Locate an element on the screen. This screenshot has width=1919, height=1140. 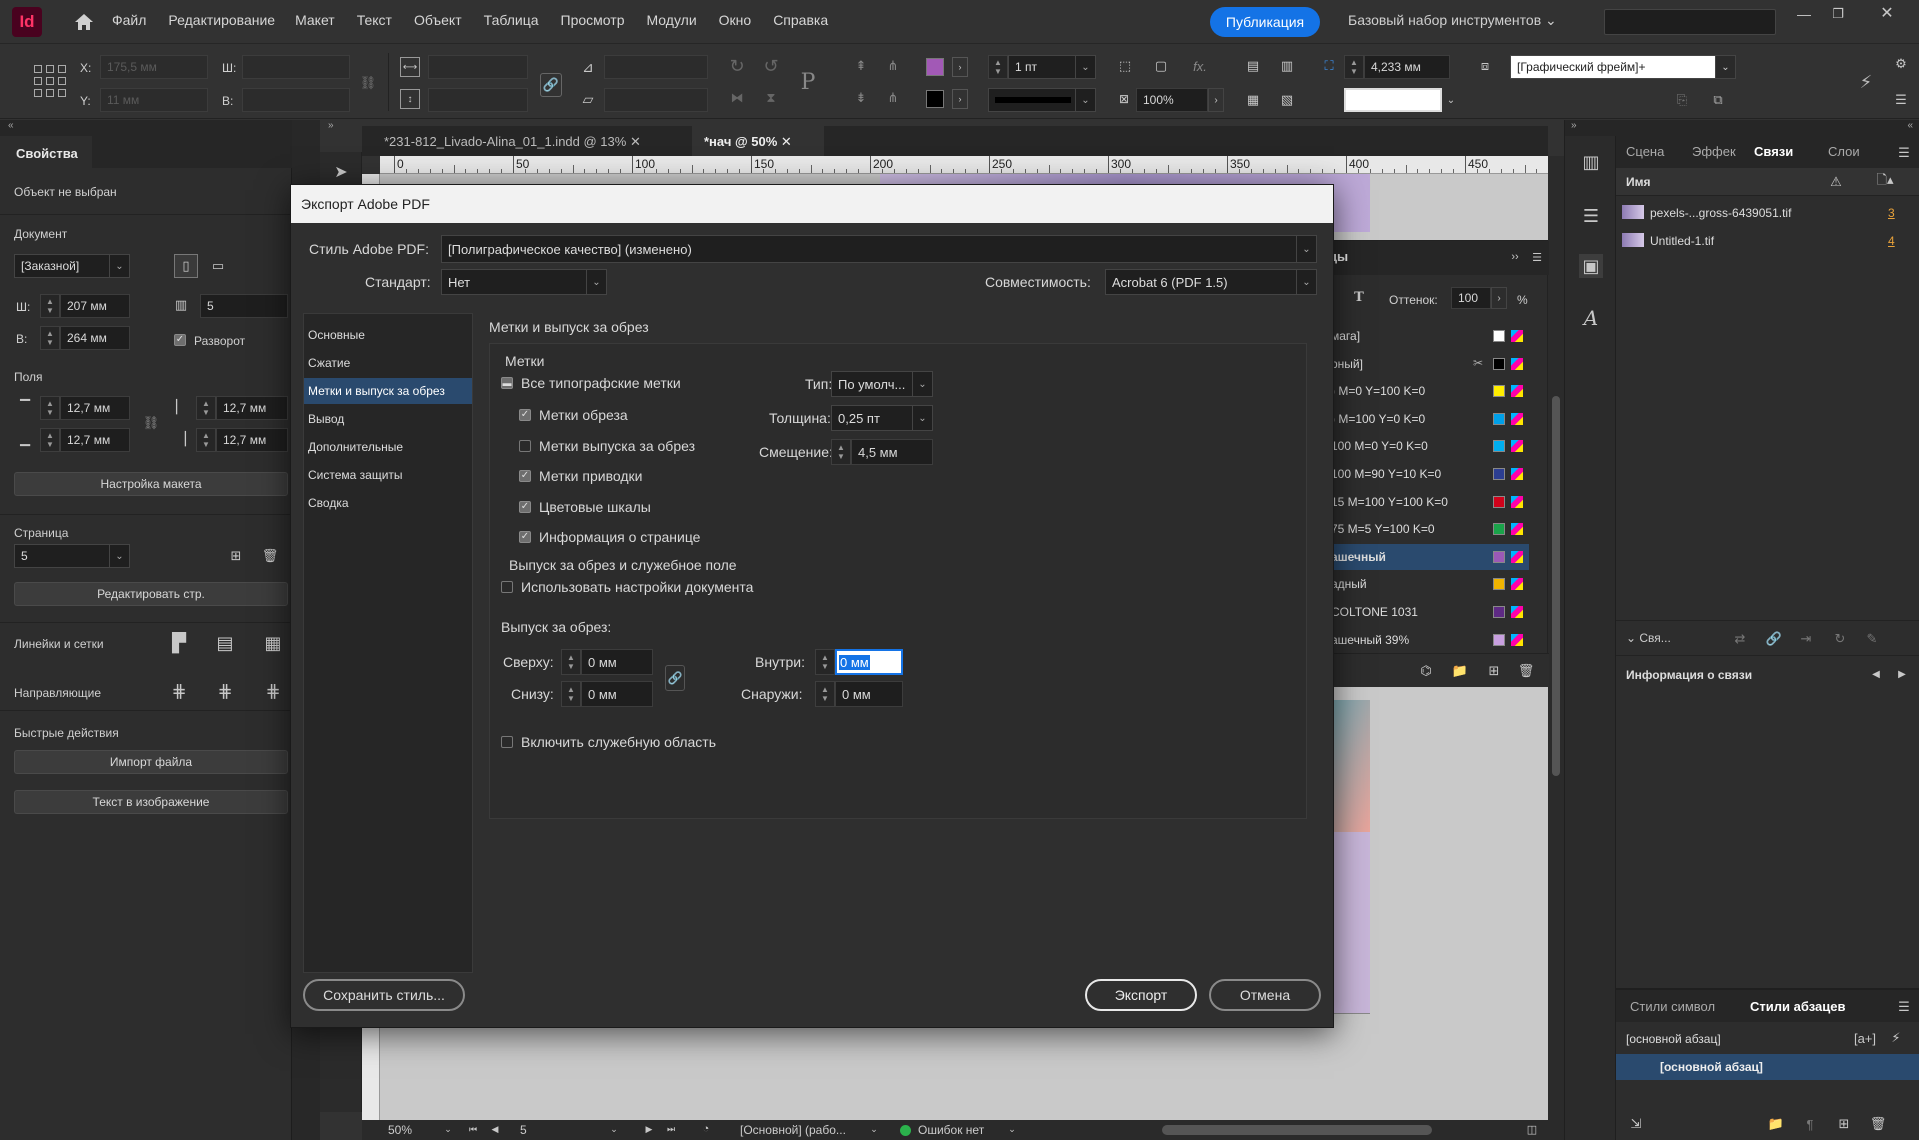
swatch-row: 100 M=90 Y=10 K=0 is located at coordinates (1425, 474).